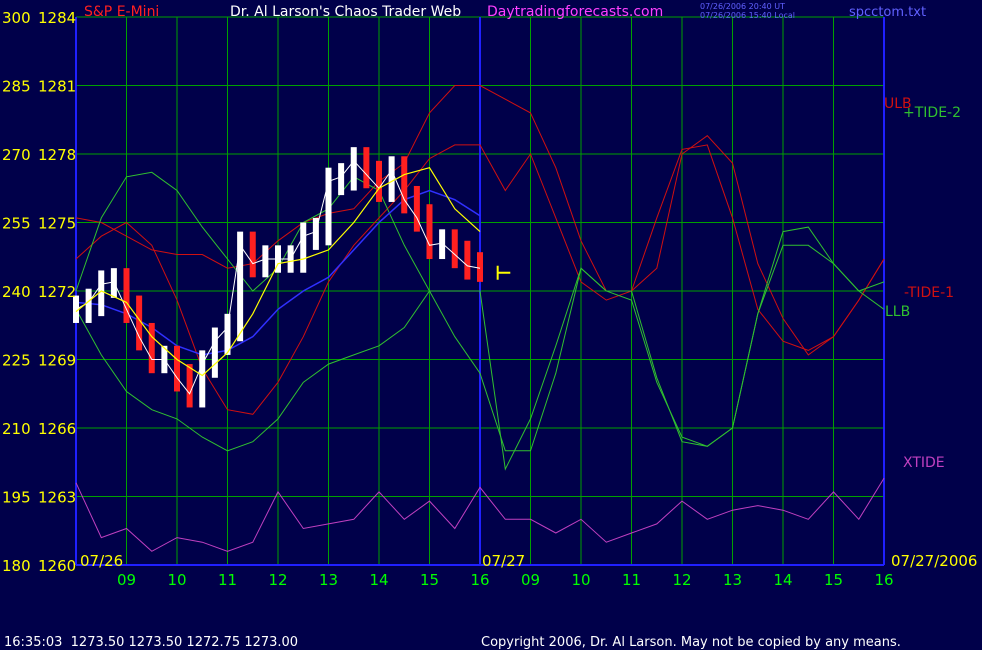 The height and width of the screenshot is (650, 982). Describe the element at coordinates (16, 155) in the screenshot. I see `y-tick-left: 270` at that location.